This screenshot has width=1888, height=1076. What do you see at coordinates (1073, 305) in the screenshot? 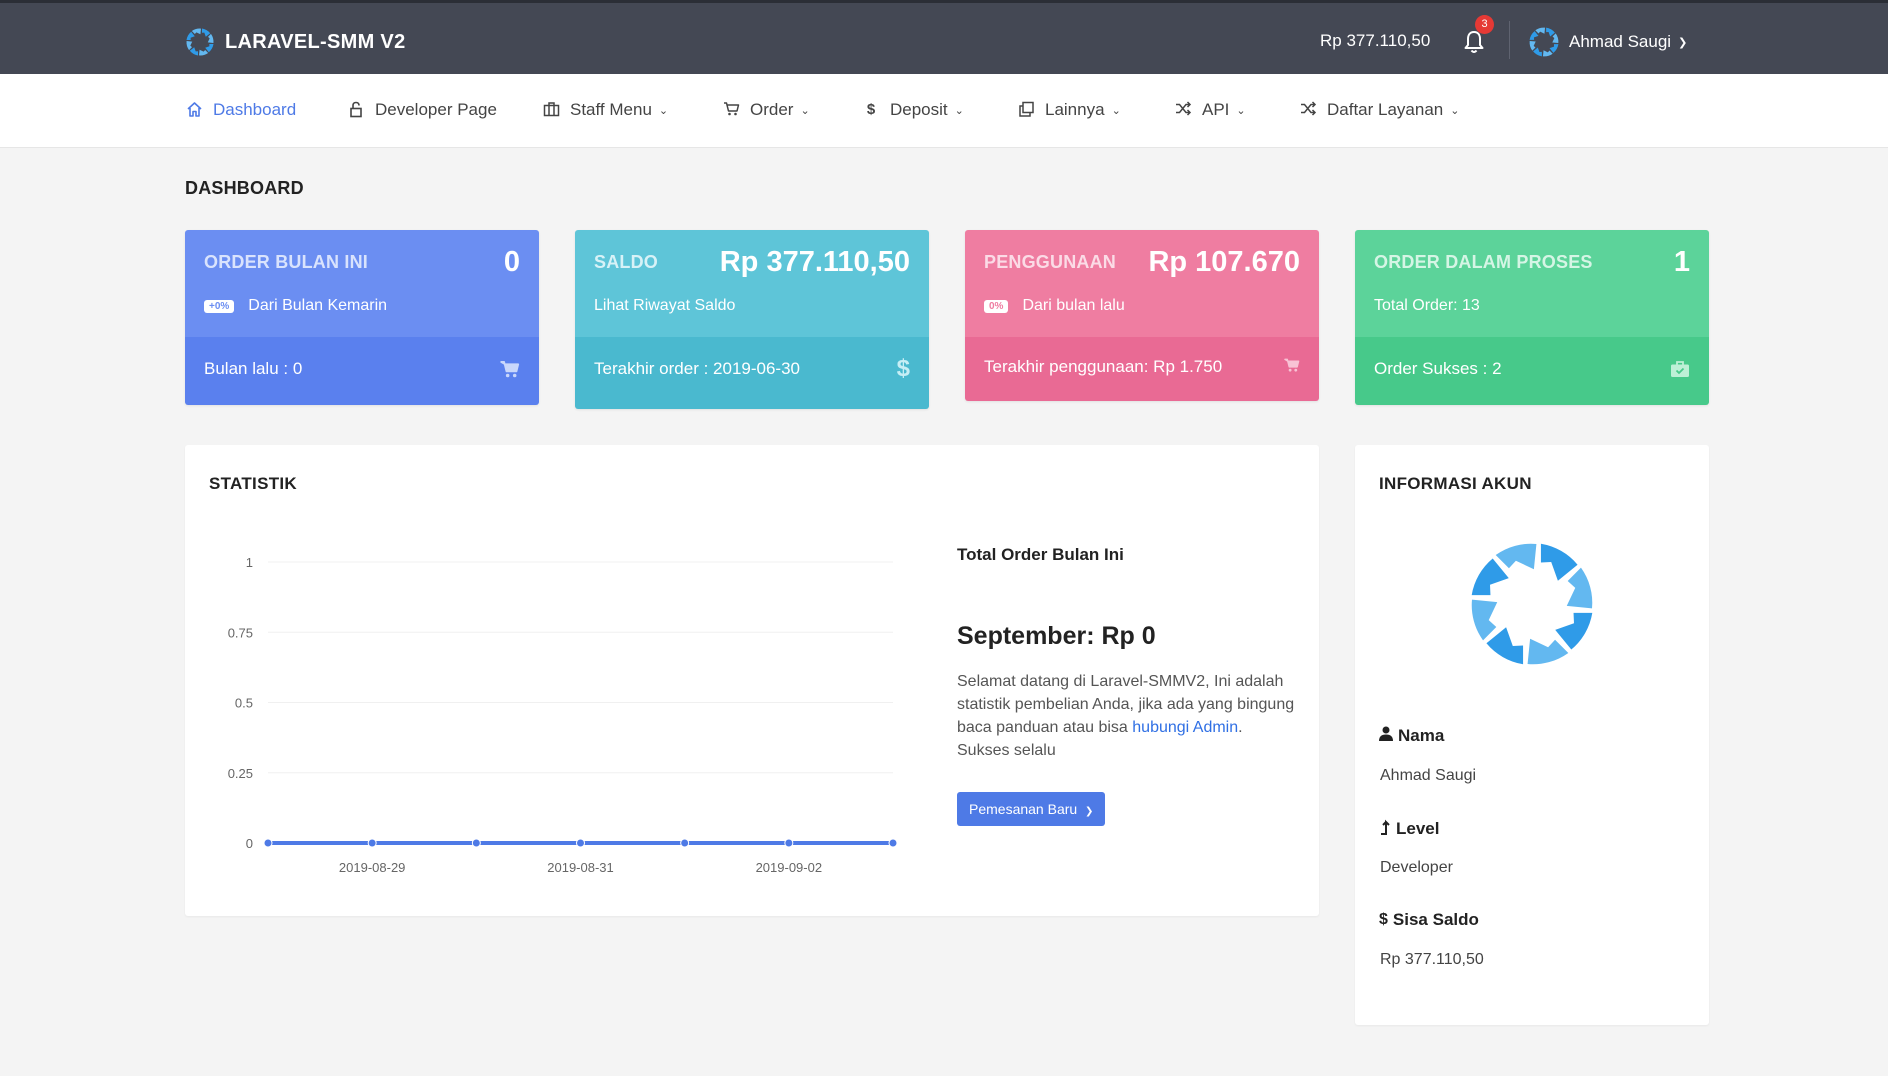
I see `card-sub: Dari bulan lalu` at bounding box center [1073, 305].